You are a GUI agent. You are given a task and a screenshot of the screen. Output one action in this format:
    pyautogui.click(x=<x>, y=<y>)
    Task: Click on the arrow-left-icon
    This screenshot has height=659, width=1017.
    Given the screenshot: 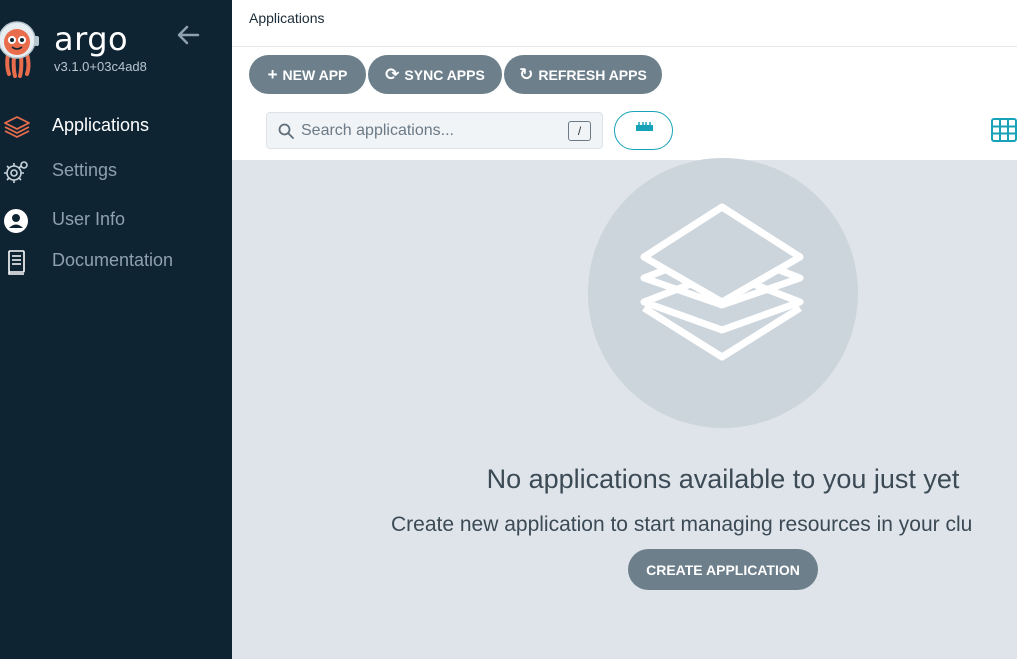 What is the action you would take?
    pyautogui.click(x=188, y=35)
    